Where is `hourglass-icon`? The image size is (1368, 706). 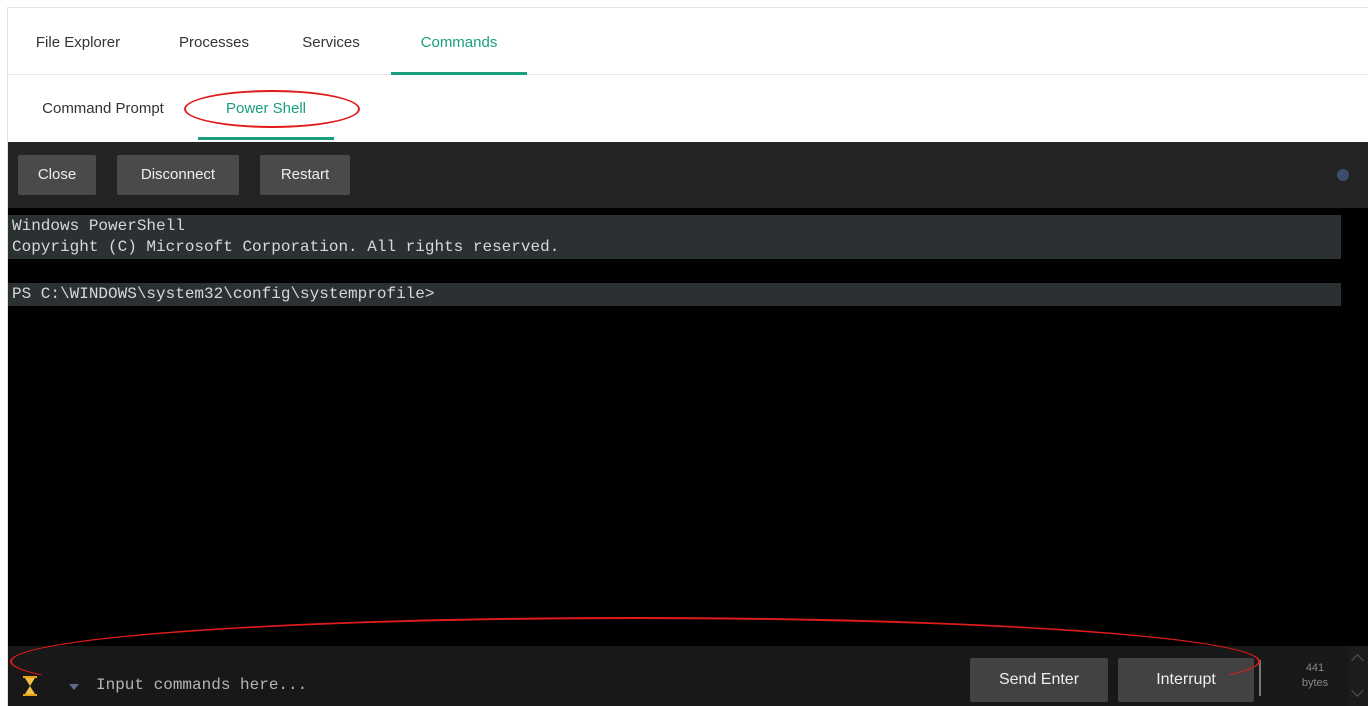 hourglass-icon is located at coordinates (30, 686).